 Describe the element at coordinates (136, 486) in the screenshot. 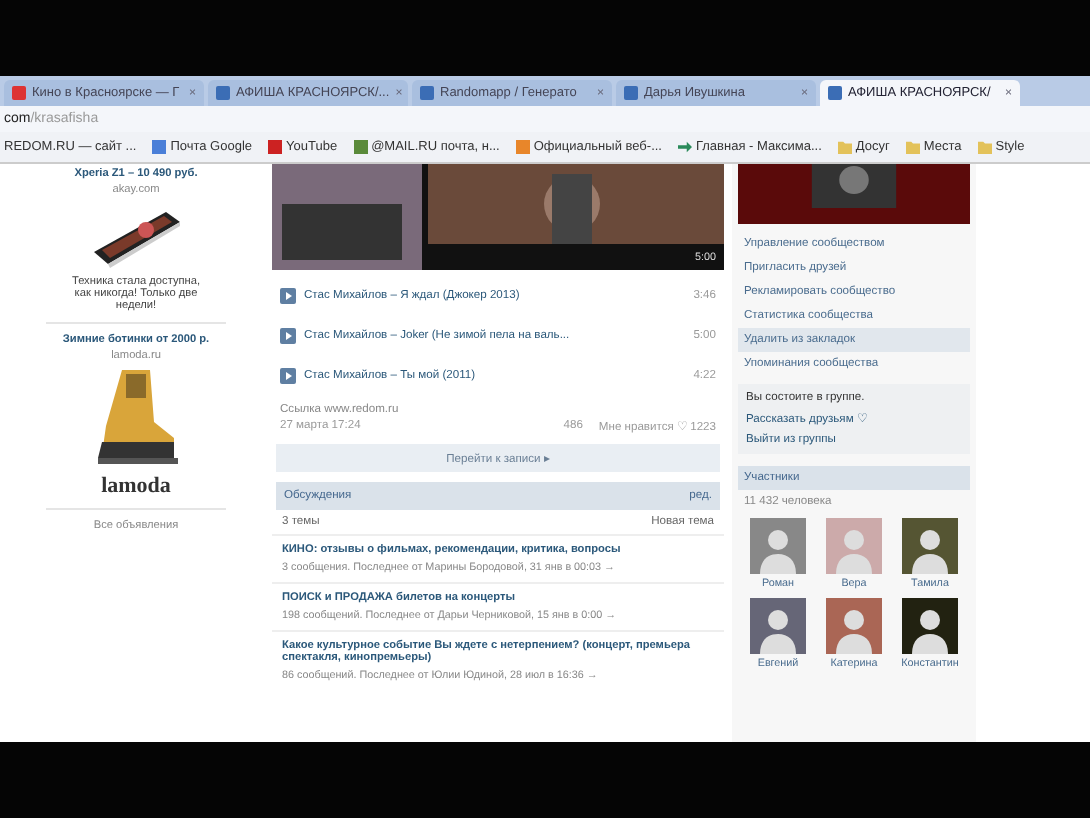

I see `ad-logo: lamoda` at that location.